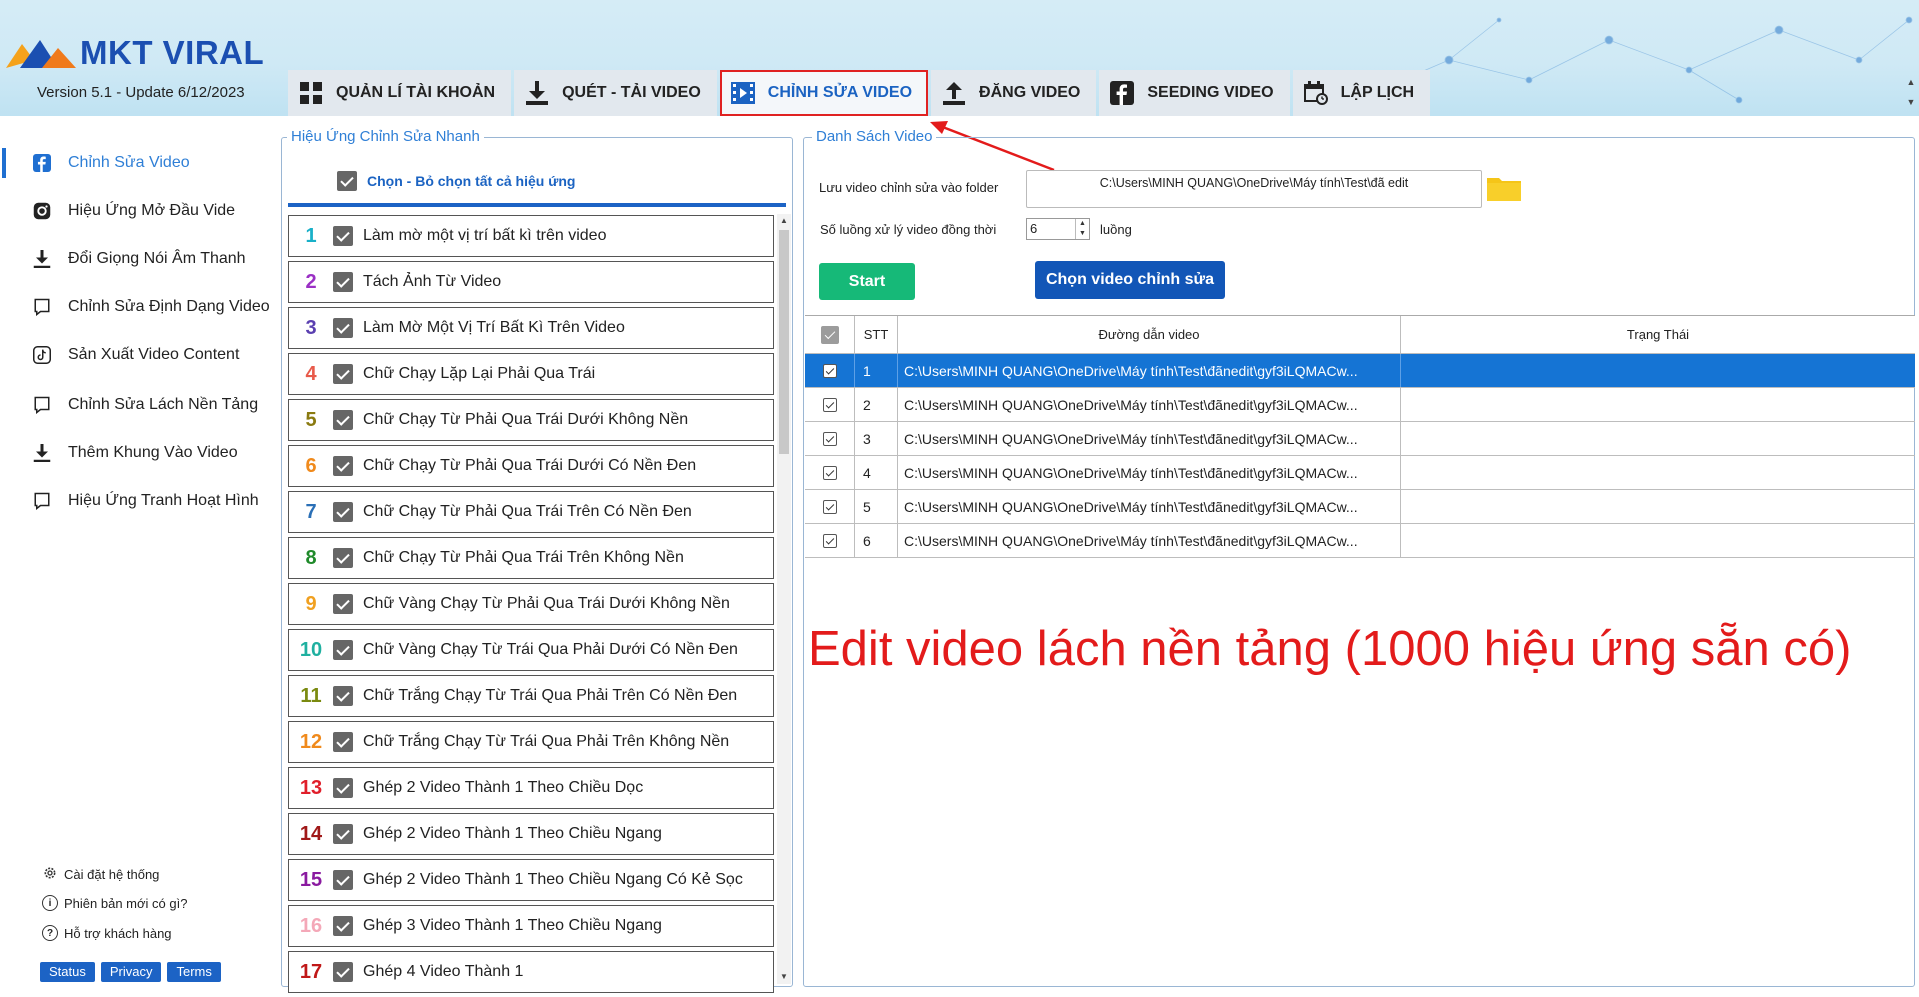 Image resolution: width=1919 pixels, height=997 pixels. I want to click on sidebar-item-intro-effect: Hiệu Ứng Mở Đầu Vide, so click(137, 211).